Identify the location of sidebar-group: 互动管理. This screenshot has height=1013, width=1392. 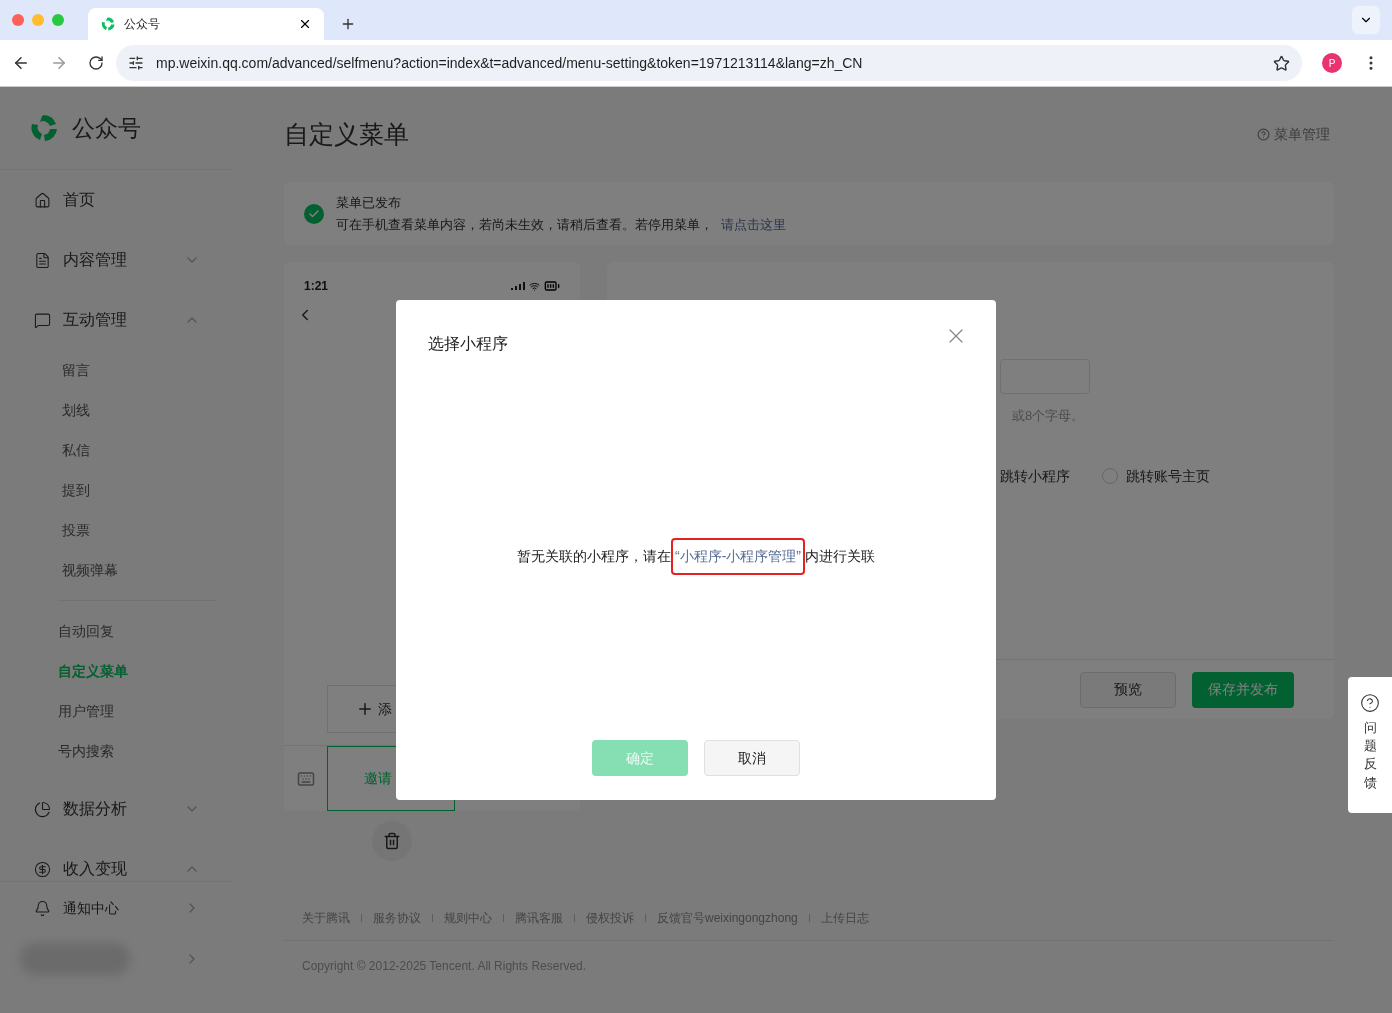
(116, 320).